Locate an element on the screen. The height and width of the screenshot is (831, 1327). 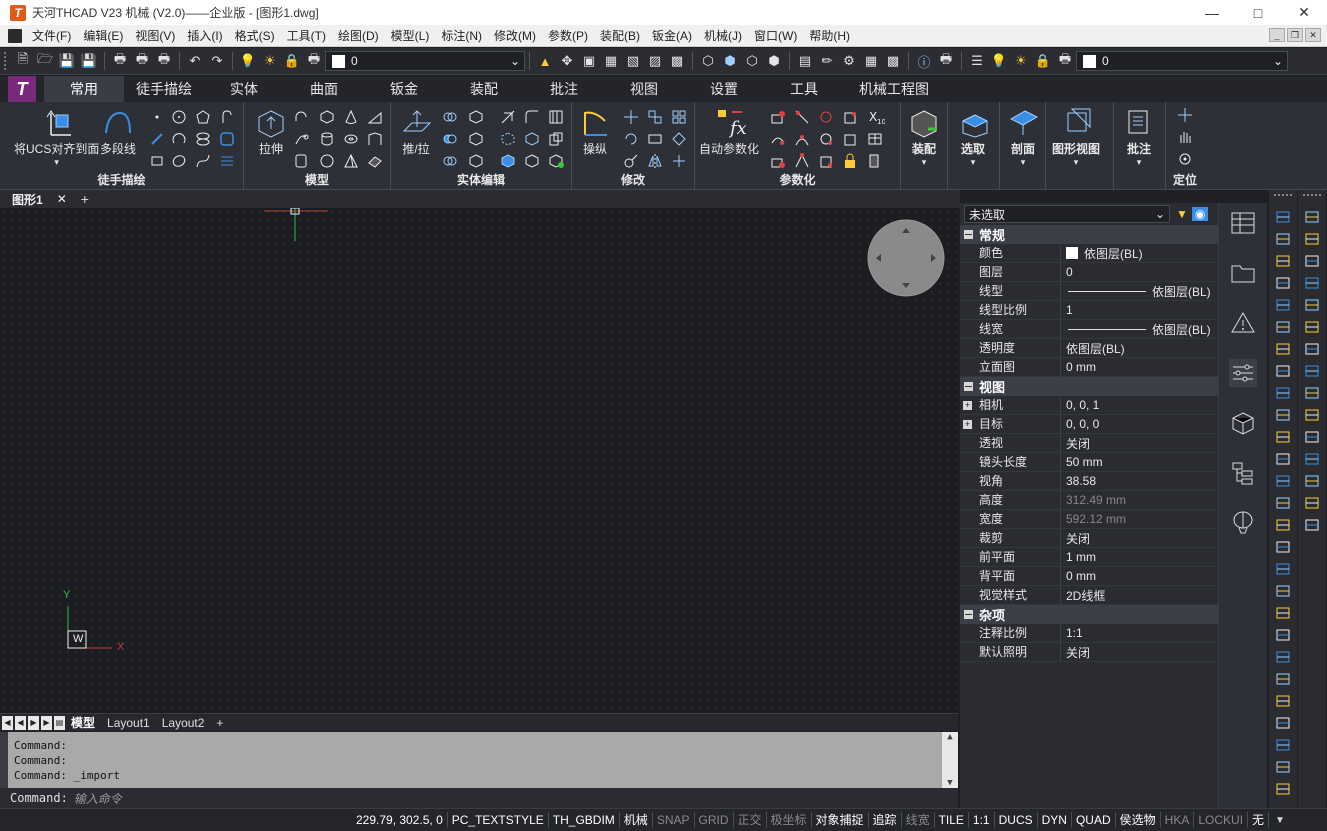
box-icon is located at coordinates (327, 117).